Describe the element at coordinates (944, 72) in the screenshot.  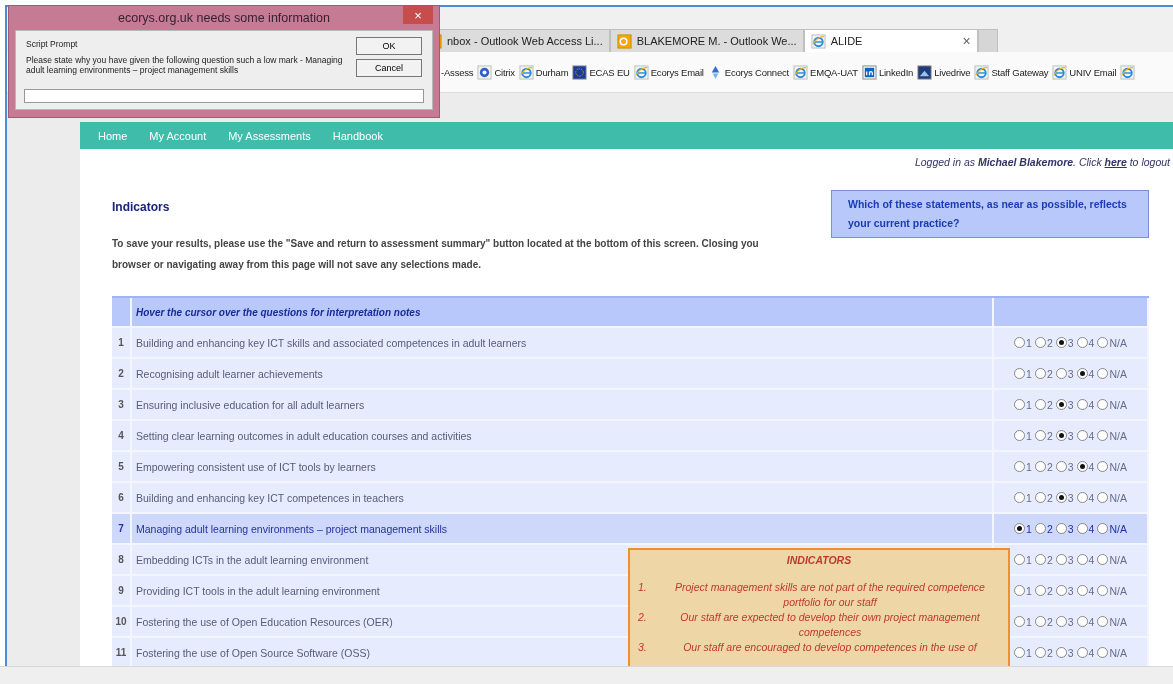
I see `favorite-link: Livedrive` at that location.